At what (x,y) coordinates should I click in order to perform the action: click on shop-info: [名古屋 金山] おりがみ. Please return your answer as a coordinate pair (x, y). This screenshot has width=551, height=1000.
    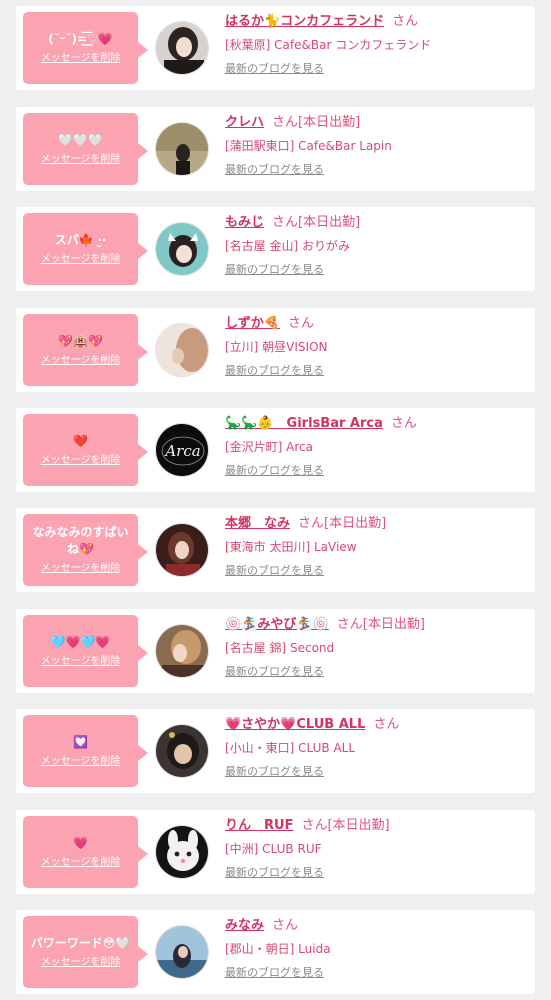
    Looking at the image, I should click on (287, 246).